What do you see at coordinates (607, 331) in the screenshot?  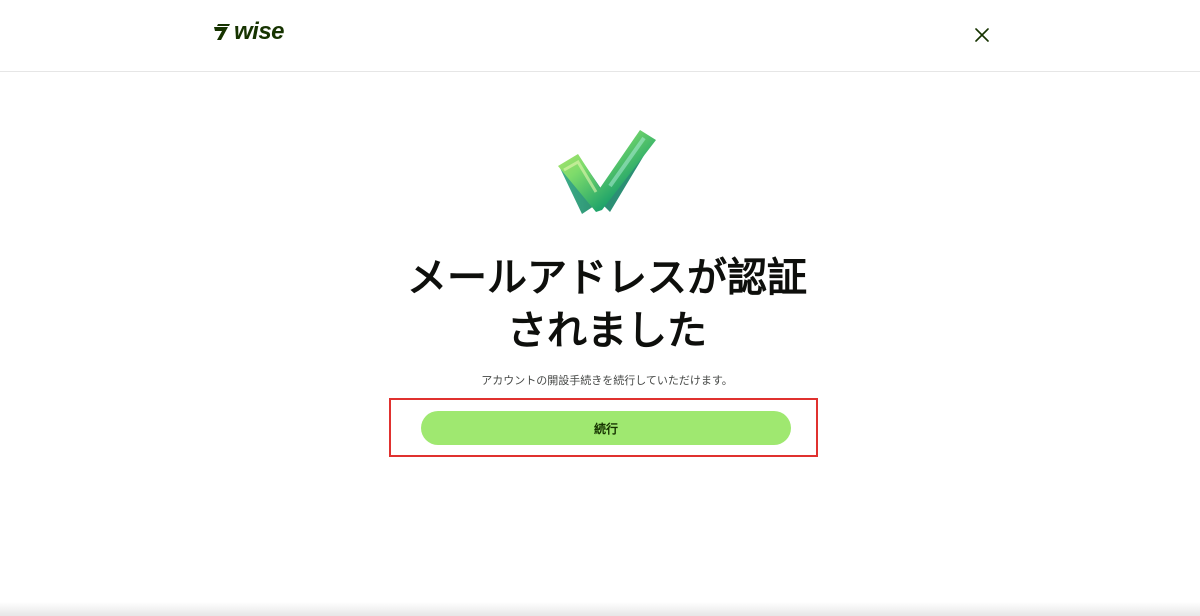 I see `title-line-2: されました` at bounding box center [607, 331].